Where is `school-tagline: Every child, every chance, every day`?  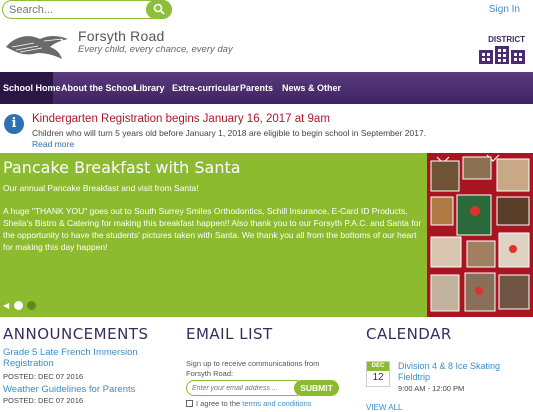
school-tagline: Every child, every chance, every day is located at coordinates (155, 49).